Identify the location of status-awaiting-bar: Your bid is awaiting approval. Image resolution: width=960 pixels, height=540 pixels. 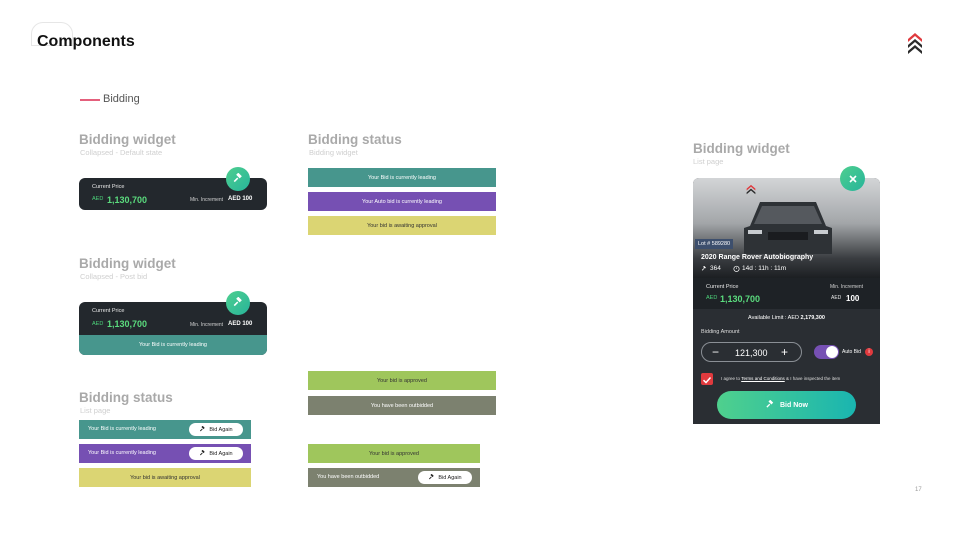
(402, 225).